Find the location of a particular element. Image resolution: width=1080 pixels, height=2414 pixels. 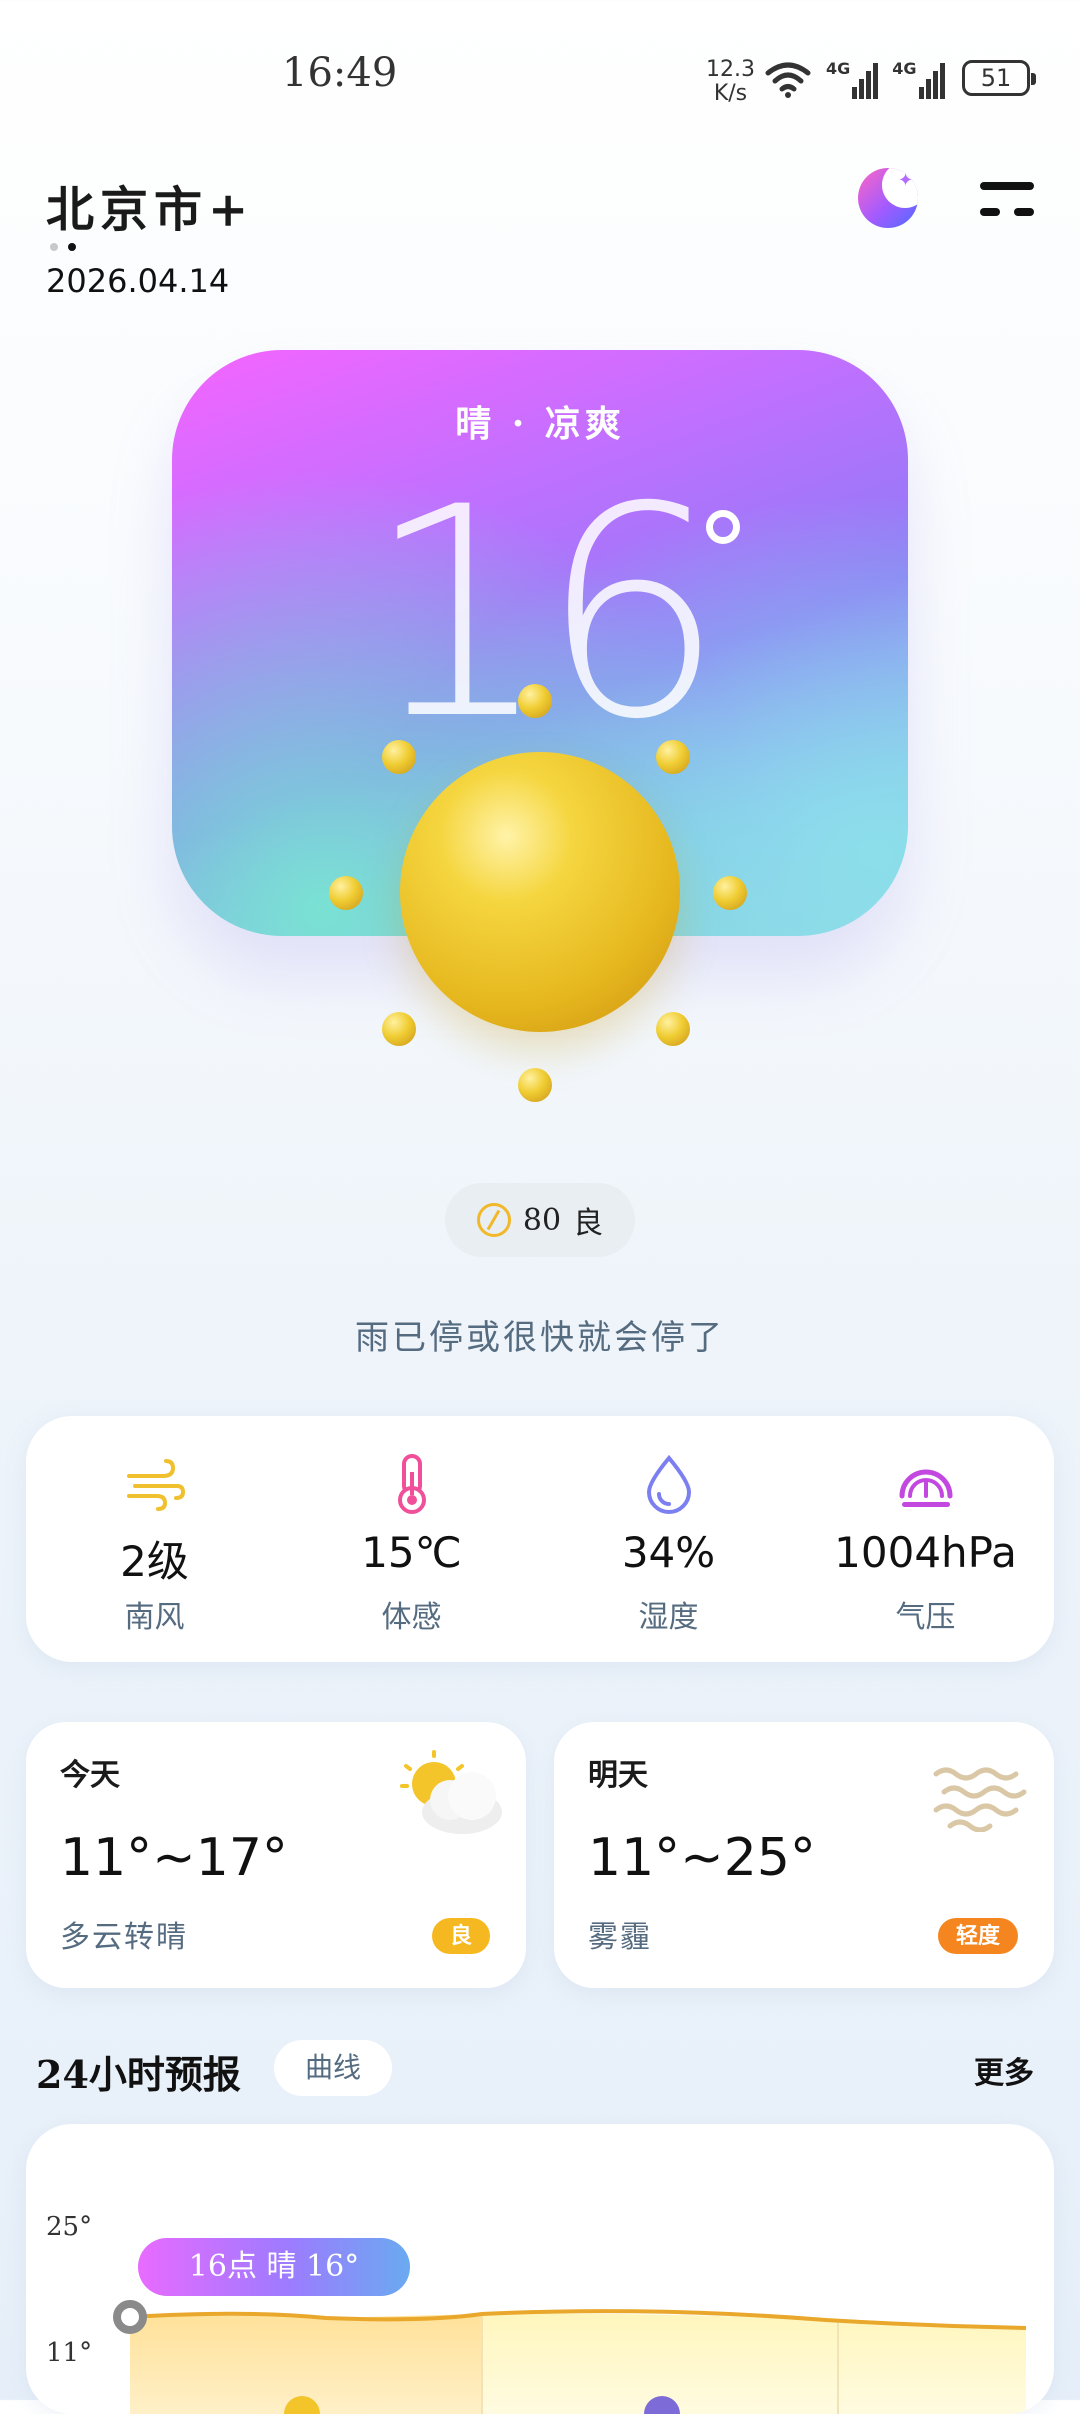

city-name: 北京市 is located at coordinates (127, 210).